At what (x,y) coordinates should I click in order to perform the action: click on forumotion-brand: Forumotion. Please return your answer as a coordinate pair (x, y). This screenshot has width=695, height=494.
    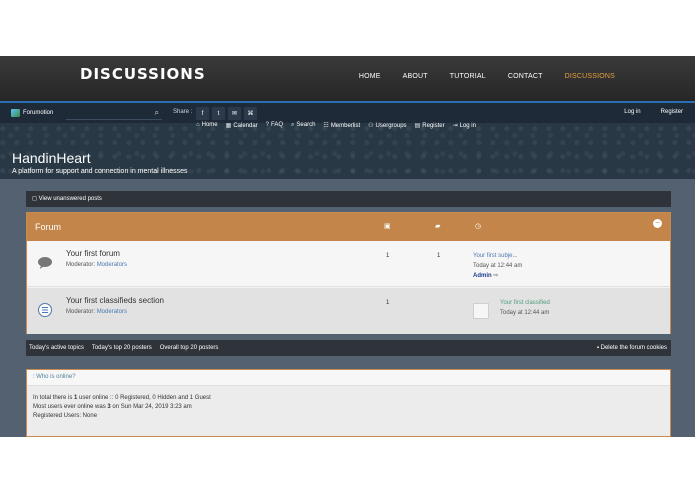
    Looking at the image, I should click on (32, 113).